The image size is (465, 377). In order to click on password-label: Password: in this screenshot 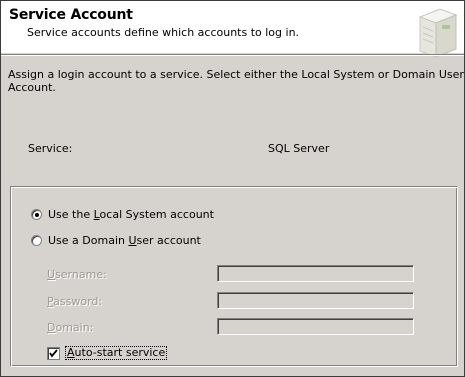, I will do `click(75, 301)`.